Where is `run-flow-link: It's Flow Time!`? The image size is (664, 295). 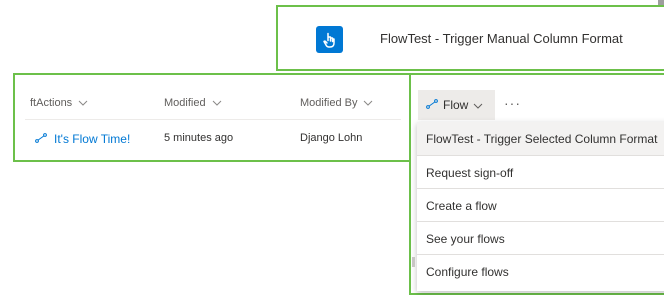
run-flow-link: It's Flow Time! is located at coordinates (82, 139).